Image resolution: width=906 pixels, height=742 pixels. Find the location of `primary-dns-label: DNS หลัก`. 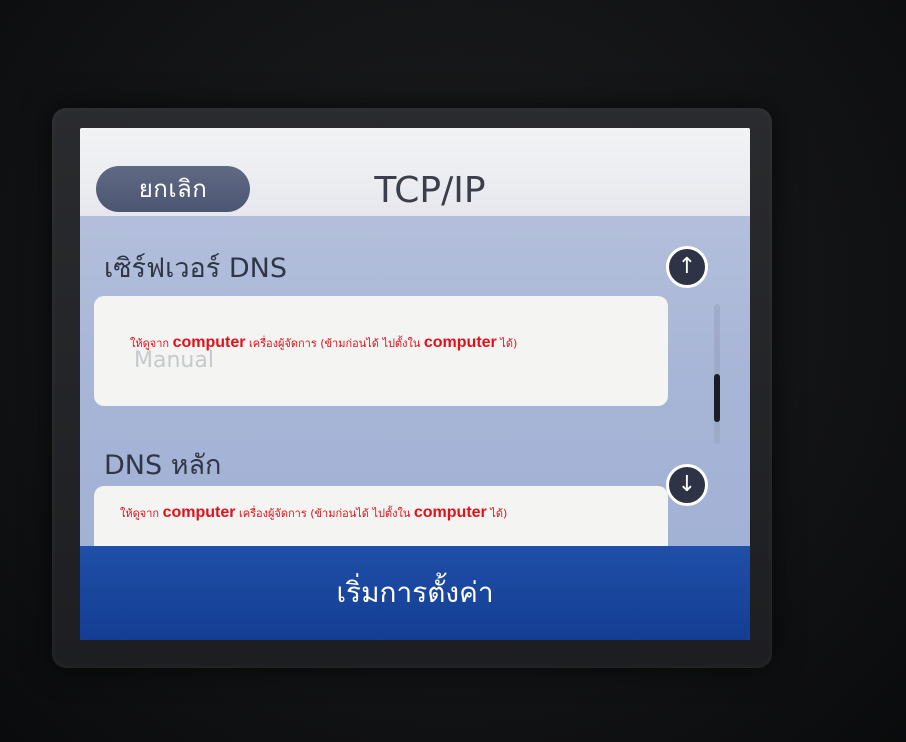

primary-dns-label: DNS หลัก is located at coordinates (163, 465).